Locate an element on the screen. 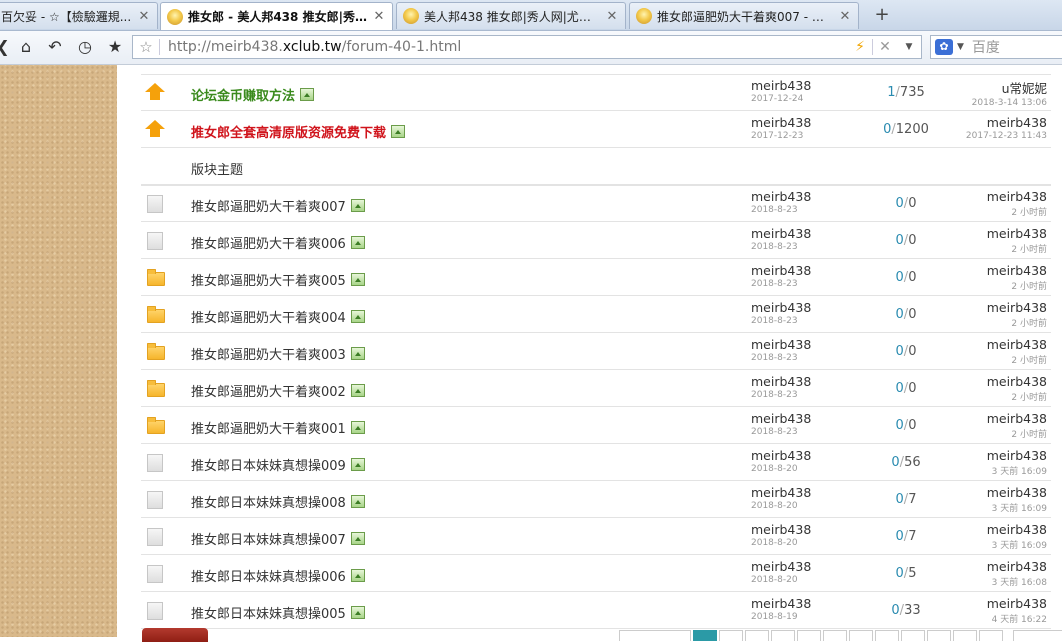 Image resolution: width=1062 pixels, height=642 pixels. thread-title: 推女郎全套高清原版资源免费下载 is located at coordinates (298, 131).